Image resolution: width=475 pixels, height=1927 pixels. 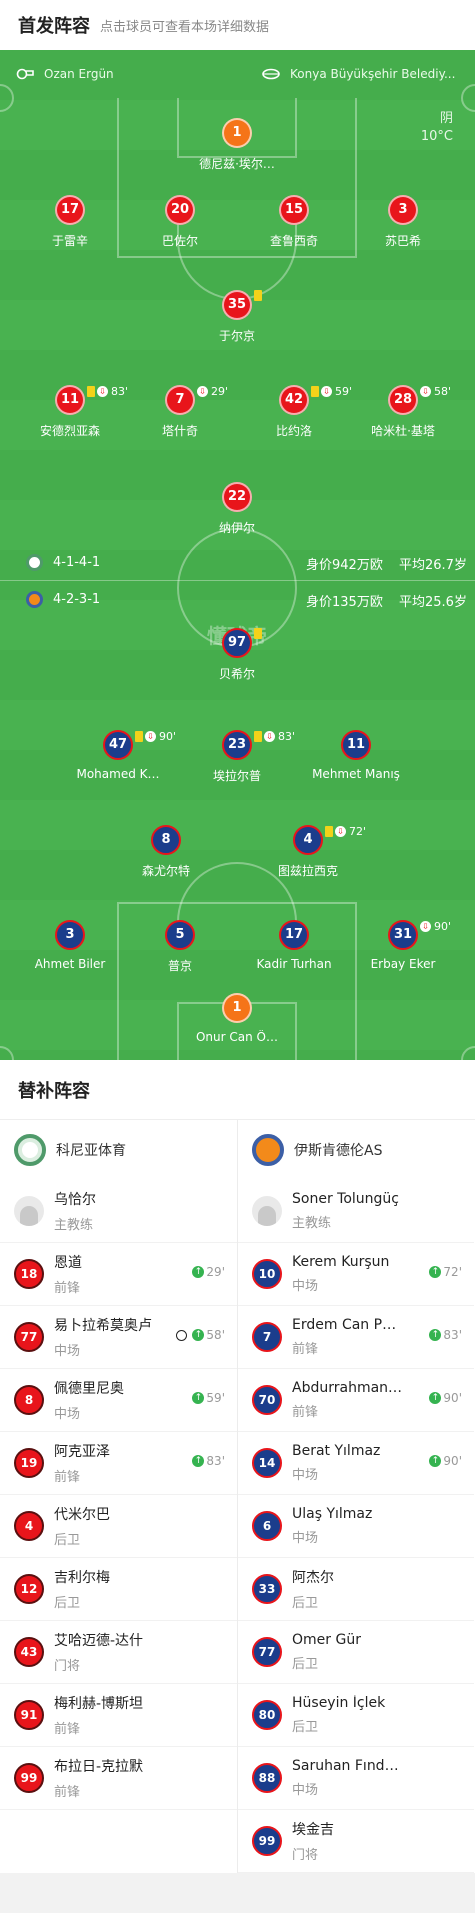 I want to click on player-name: 安德烈亚森, so click(x=69, y=431).